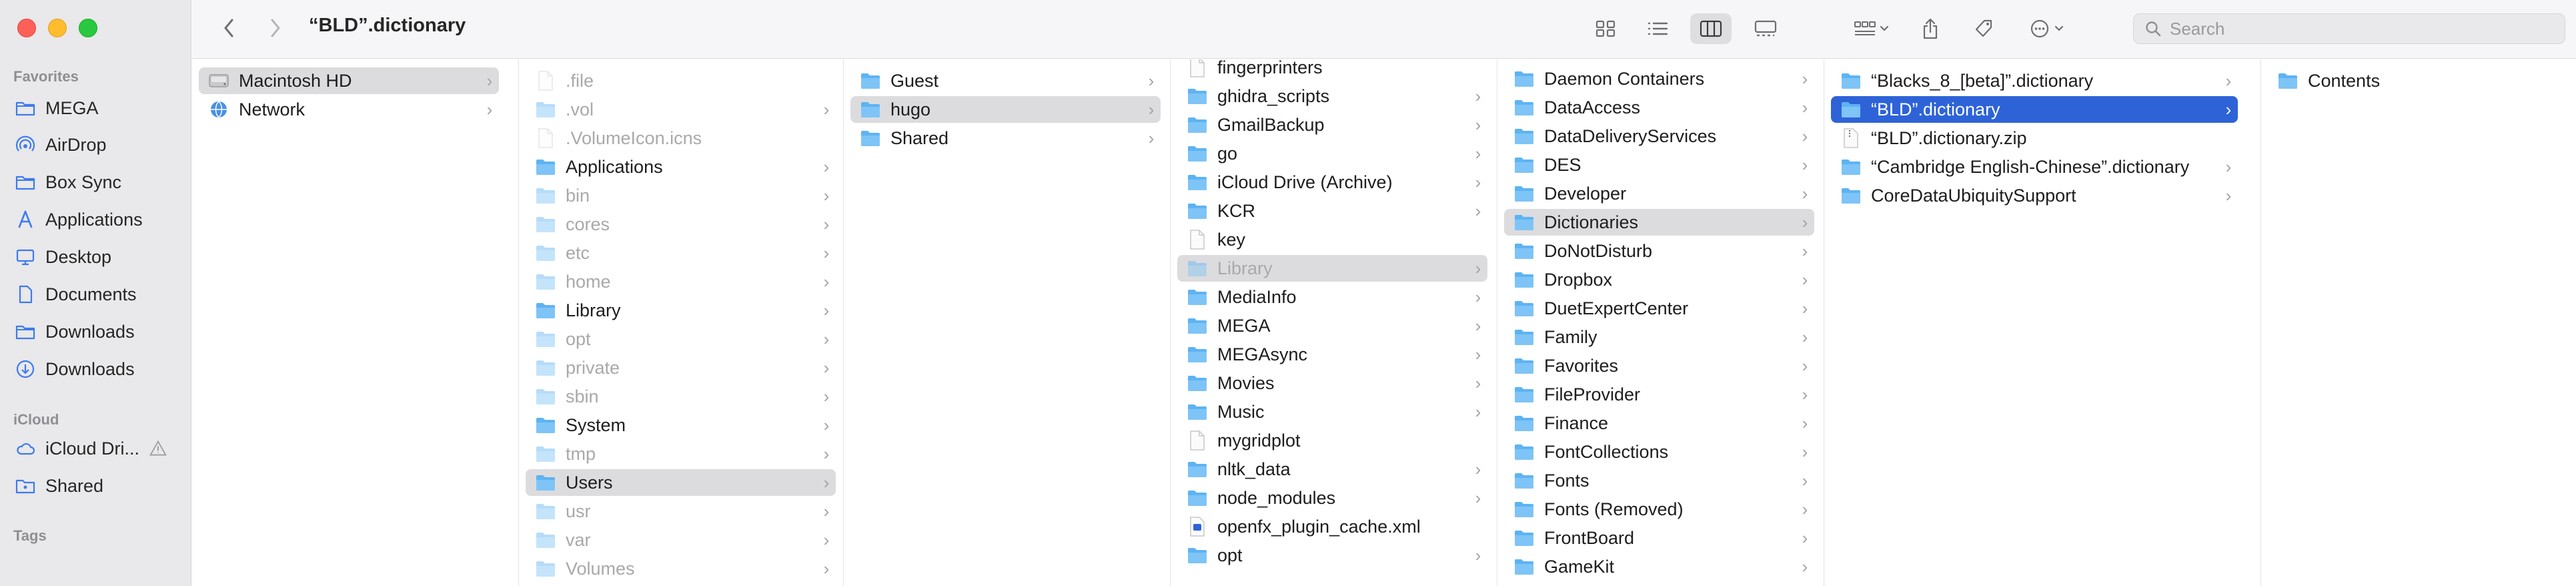 This screenshot has height=586, width=2576. I want to click on list-item: Applications ›, so click(681, 167).